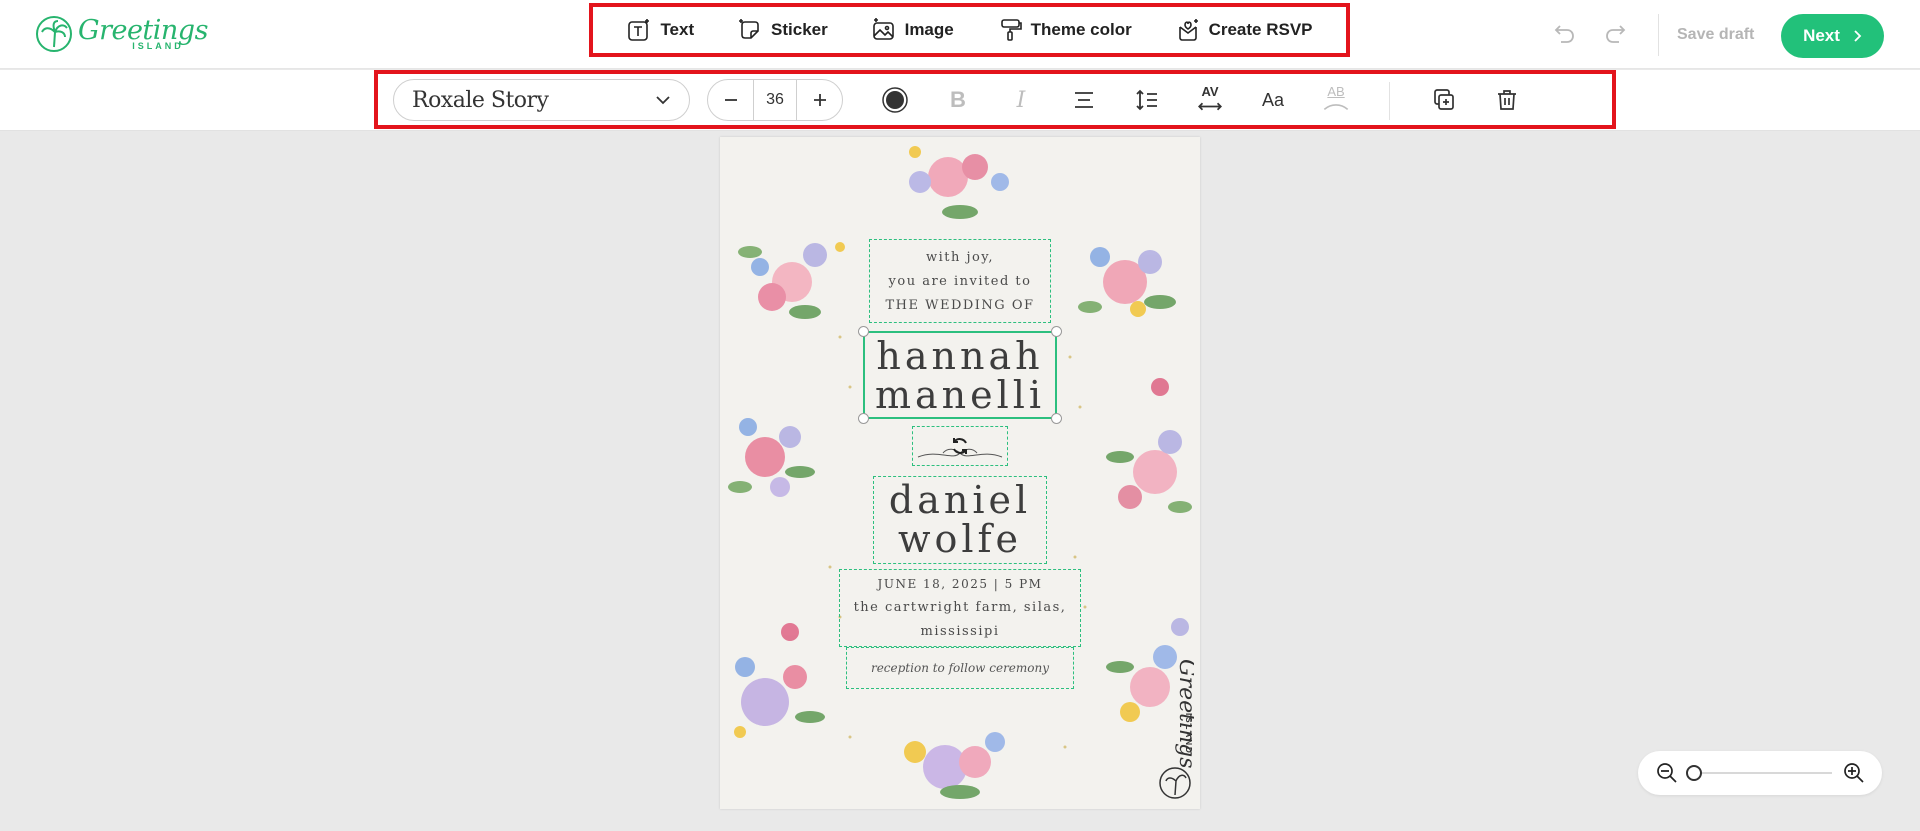 This screenshot has width=1920, height=831. Describe the element at coordinates (1821, 35) in the screenshot. I see `next-label: Next` at that location.